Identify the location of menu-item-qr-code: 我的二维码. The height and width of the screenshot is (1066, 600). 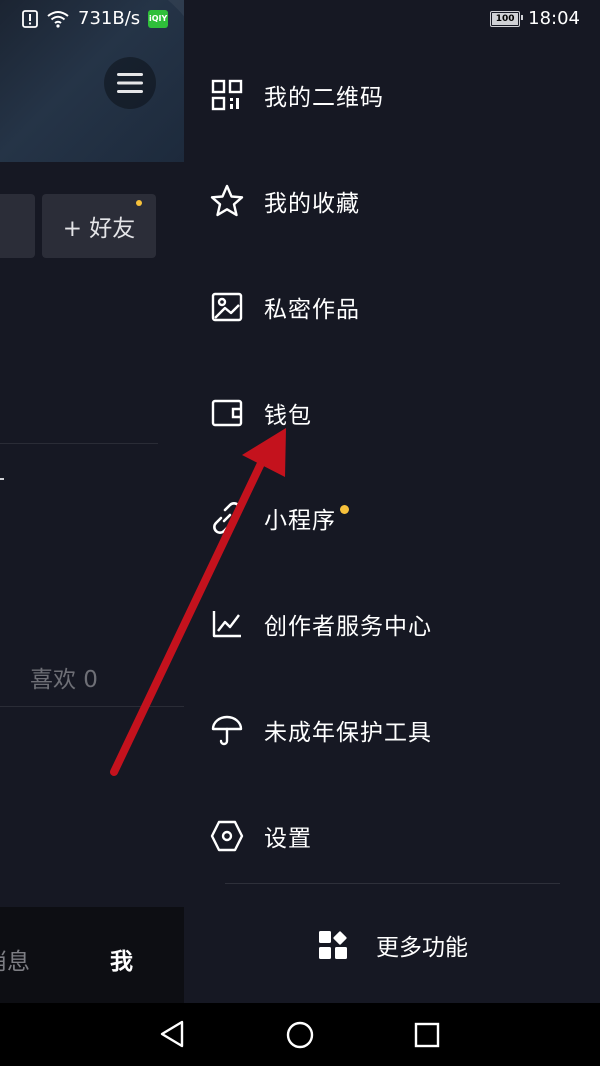
(400, 95).